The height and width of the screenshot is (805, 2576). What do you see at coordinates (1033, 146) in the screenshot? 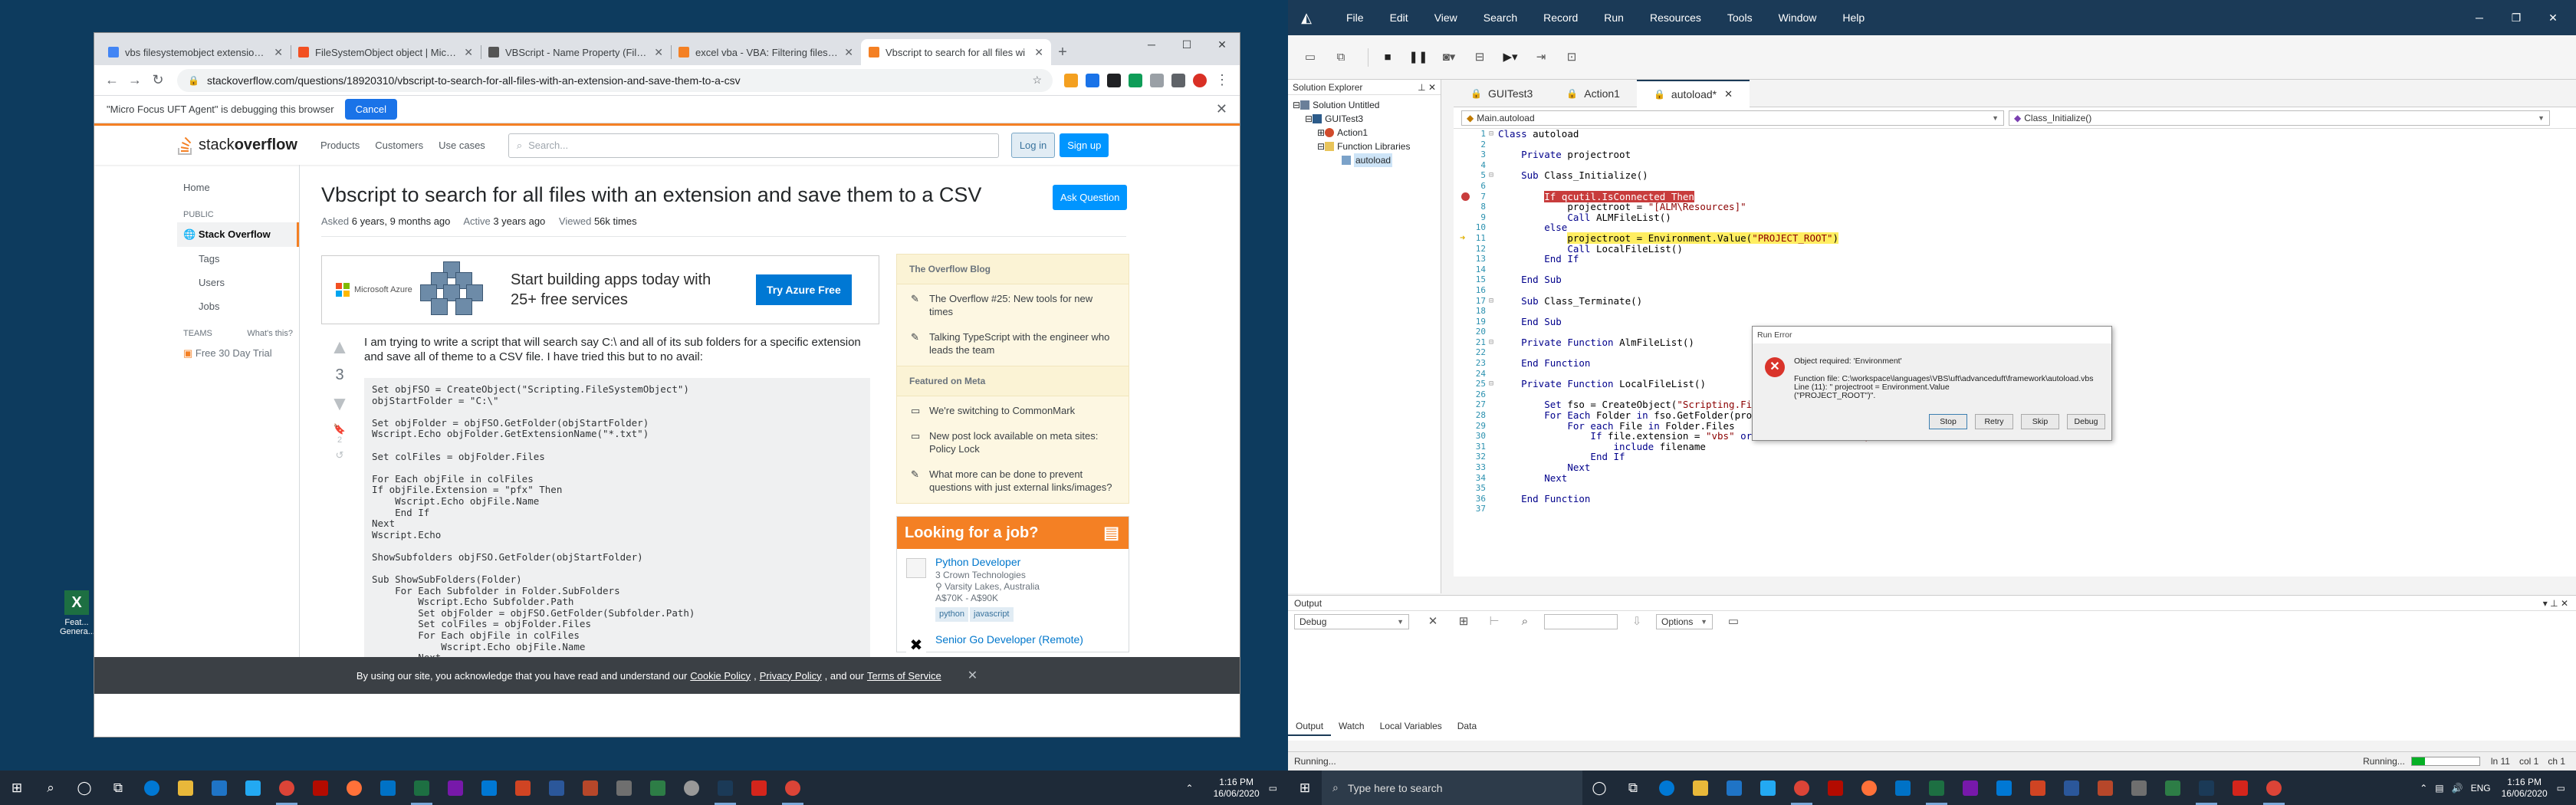
I see `login-button: Log in` at bounding box center [1033, 146].